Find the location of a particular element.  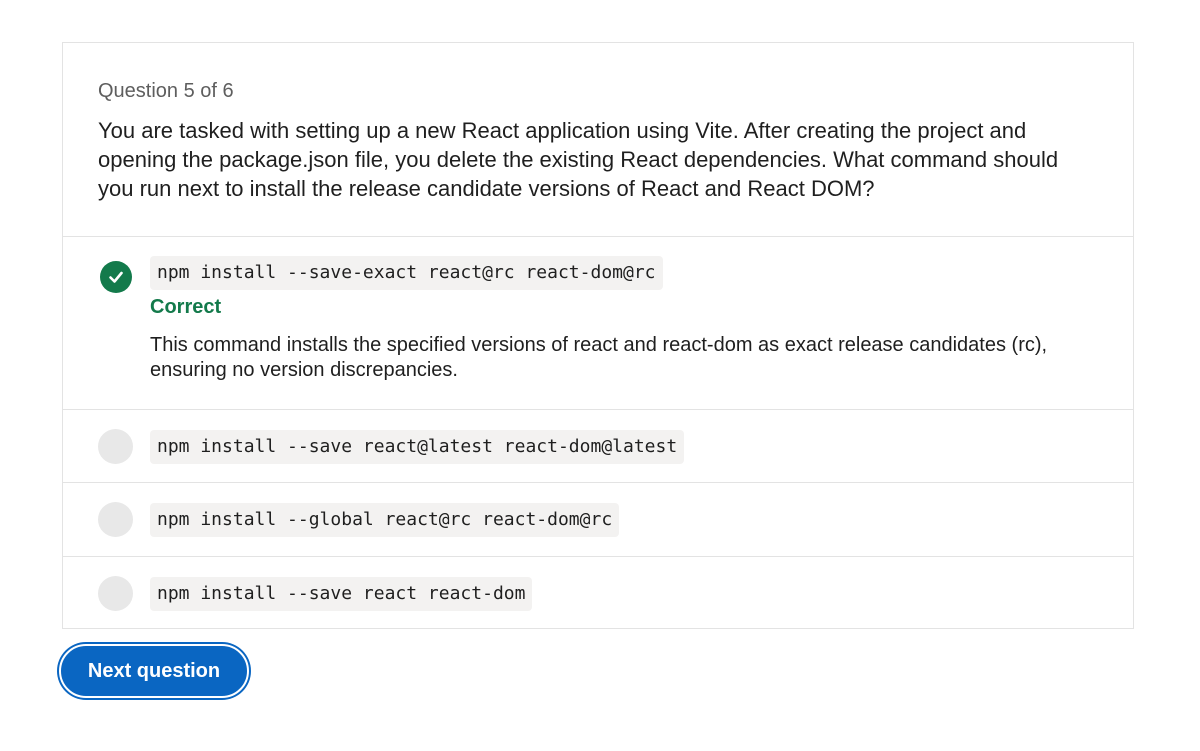

checkmark-icon is located at coordinates (116, 277).